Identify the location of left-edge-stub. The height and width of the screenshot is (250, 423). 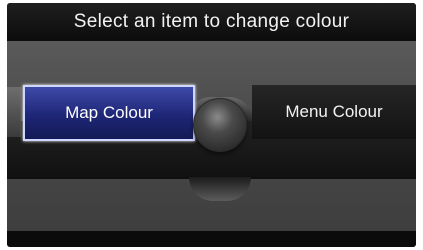
(14, 112).